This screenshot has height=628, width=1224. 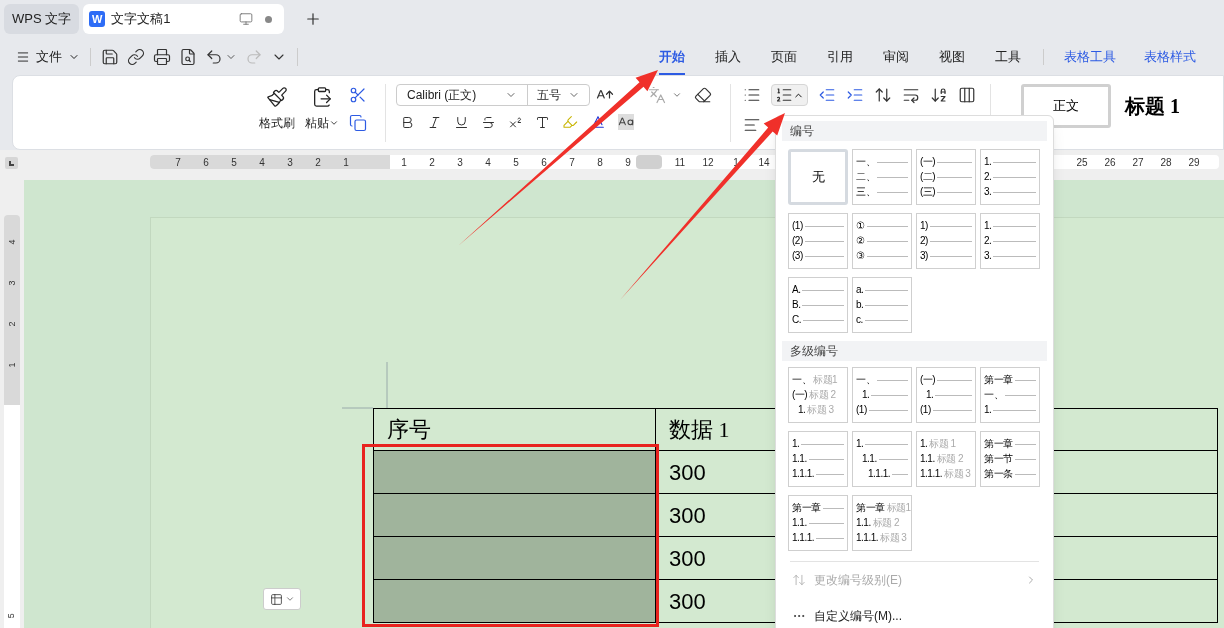 I want to click on sort-icon, so click(x=939, y=95).